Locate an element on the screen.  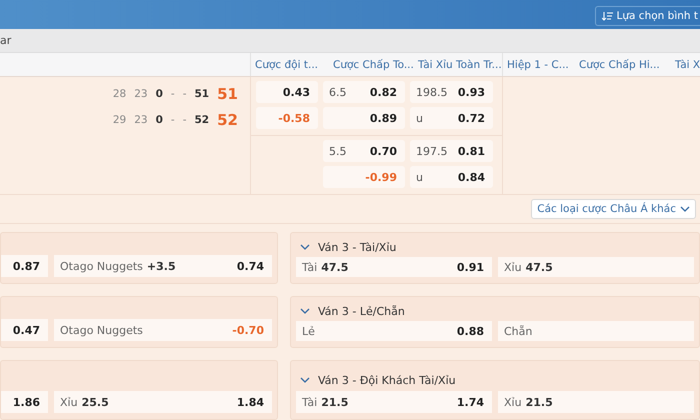
handicap-line: 5.5 is located at coordinates (337, 151).